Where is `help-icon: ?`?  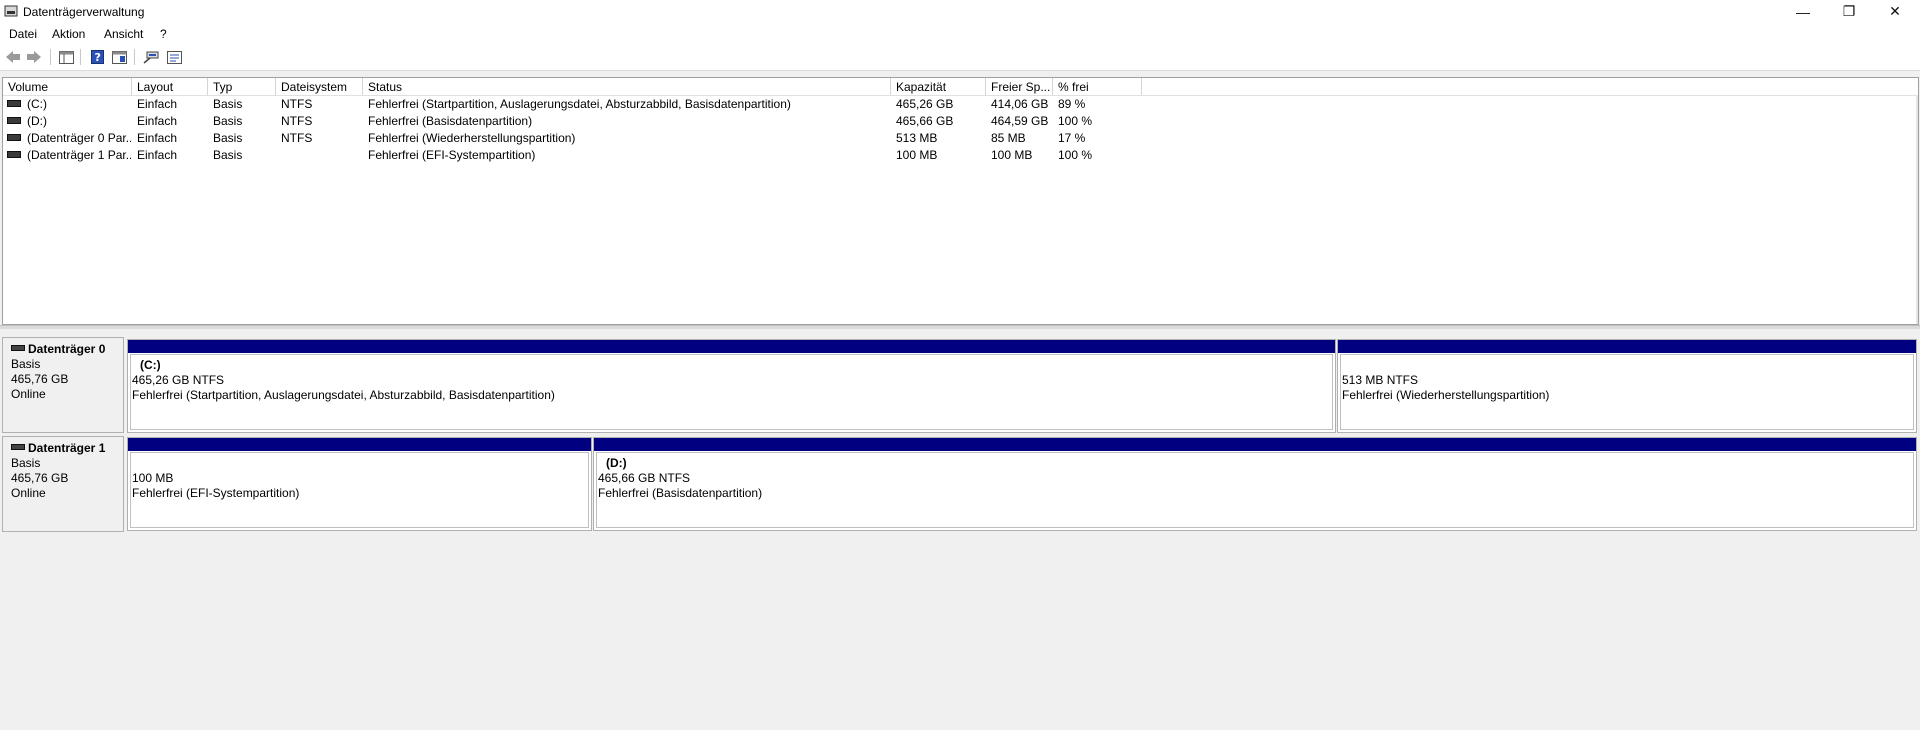 help-icon: ? is located at coordinates (97, 57).